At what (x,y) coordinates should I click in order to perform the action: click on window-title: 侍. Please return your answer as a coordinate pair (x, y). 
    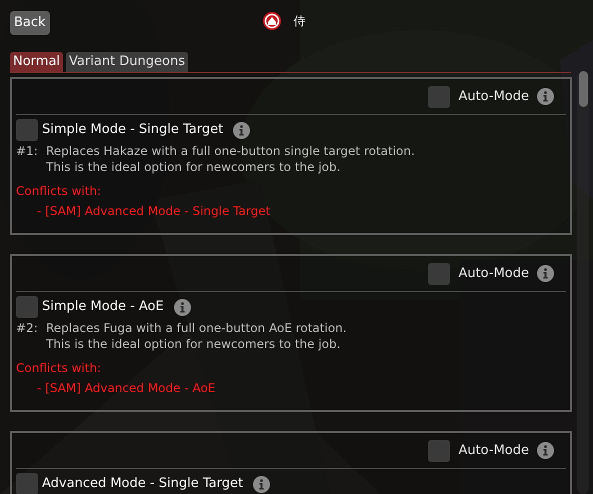
    Looking at the image, I should click on (300, 21).